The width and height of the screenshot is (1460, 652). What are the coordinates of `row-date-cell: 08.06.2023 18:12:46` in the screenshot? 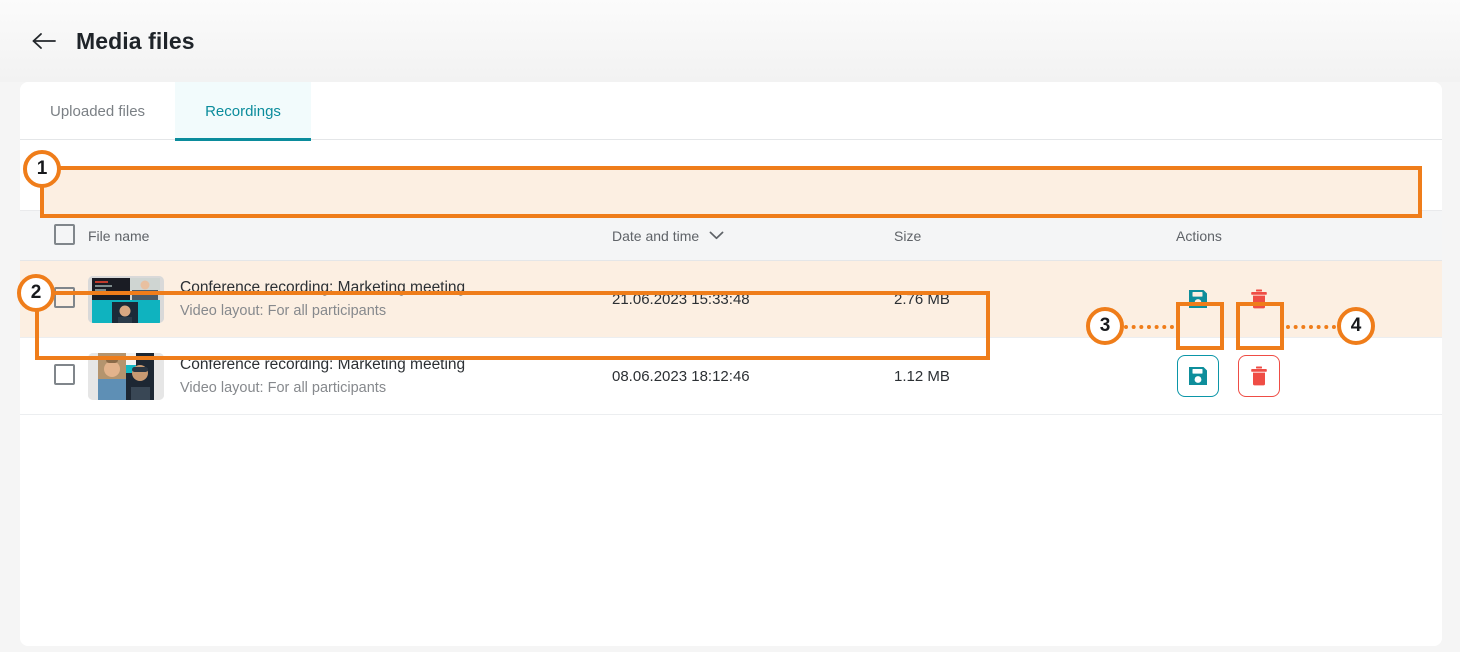 It's located at (681, 376).